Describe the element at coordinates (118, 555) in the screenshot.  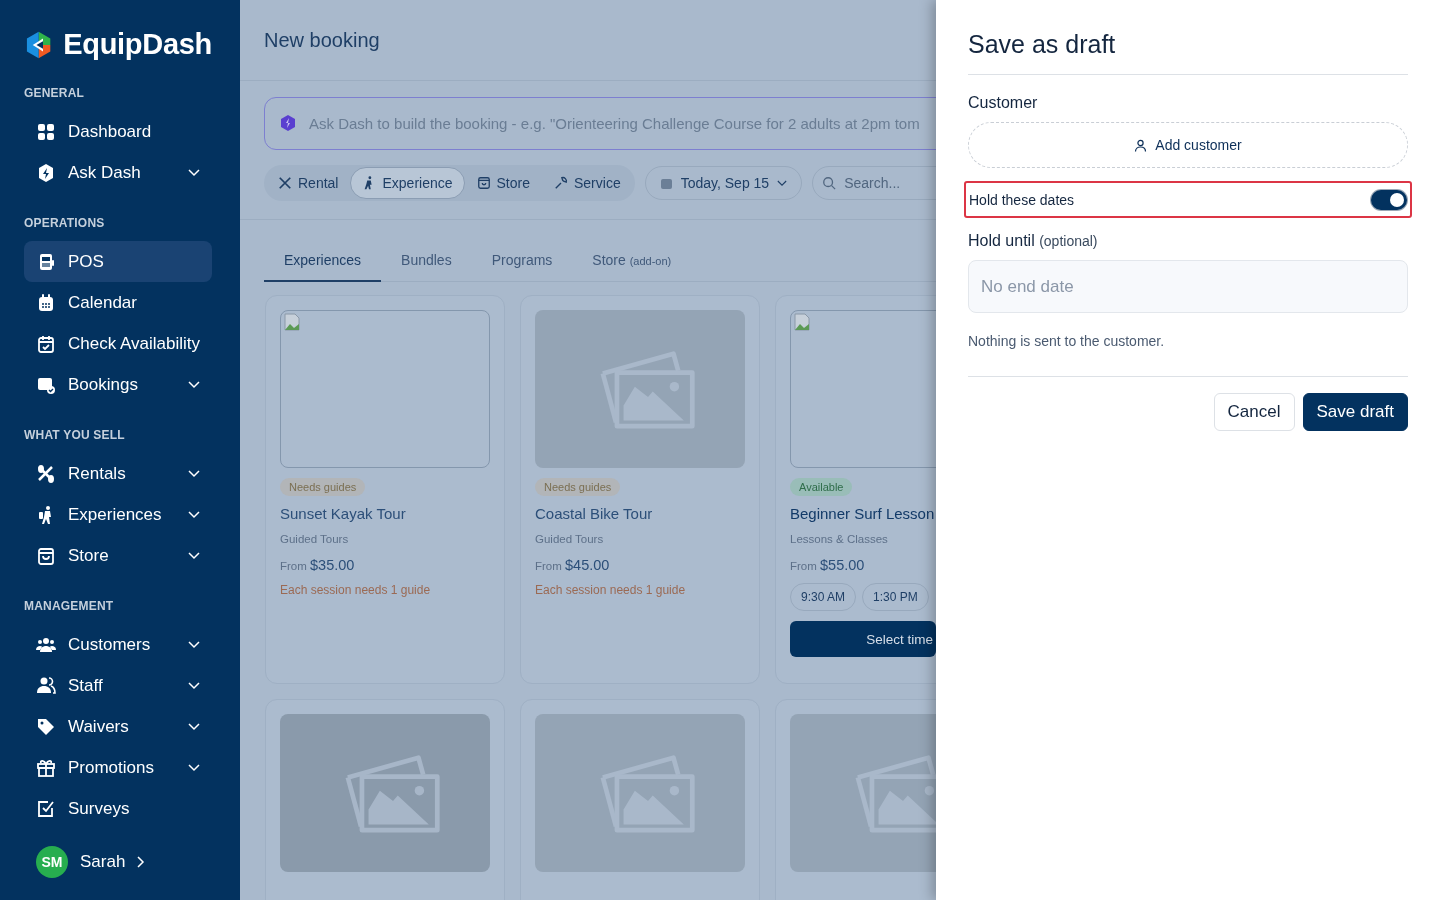
I see `nav-item: Store` at that location.